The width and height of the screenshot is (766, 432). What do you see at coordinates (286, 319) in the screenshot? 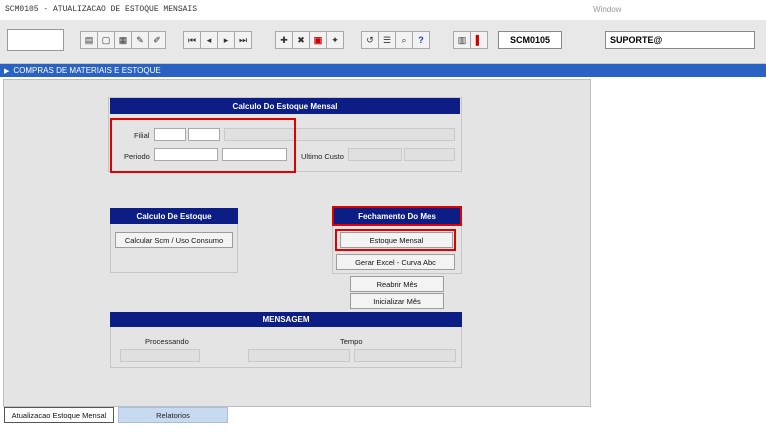
I see `mensagem-header: MENSAGEM` at bounding box center [286, 319].